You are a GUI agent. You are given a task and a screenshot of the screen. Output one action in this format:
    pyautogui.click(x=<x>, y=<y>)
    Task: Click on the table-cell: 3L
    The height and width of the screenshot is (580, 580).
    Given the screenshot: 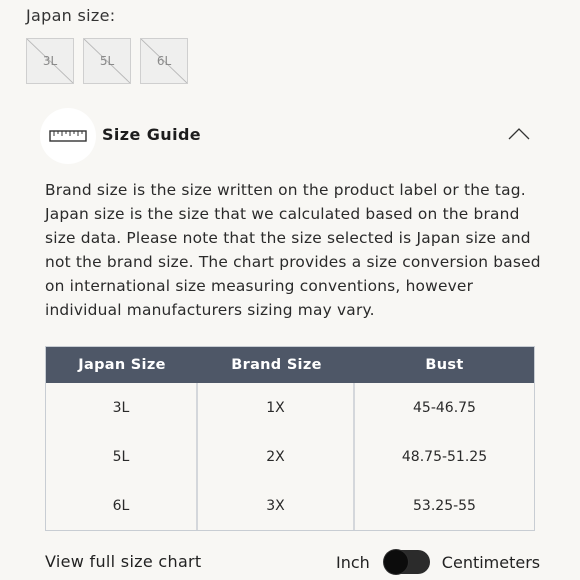 What is the action you would take?
    pyautogui.click(x=122, y=407)
    